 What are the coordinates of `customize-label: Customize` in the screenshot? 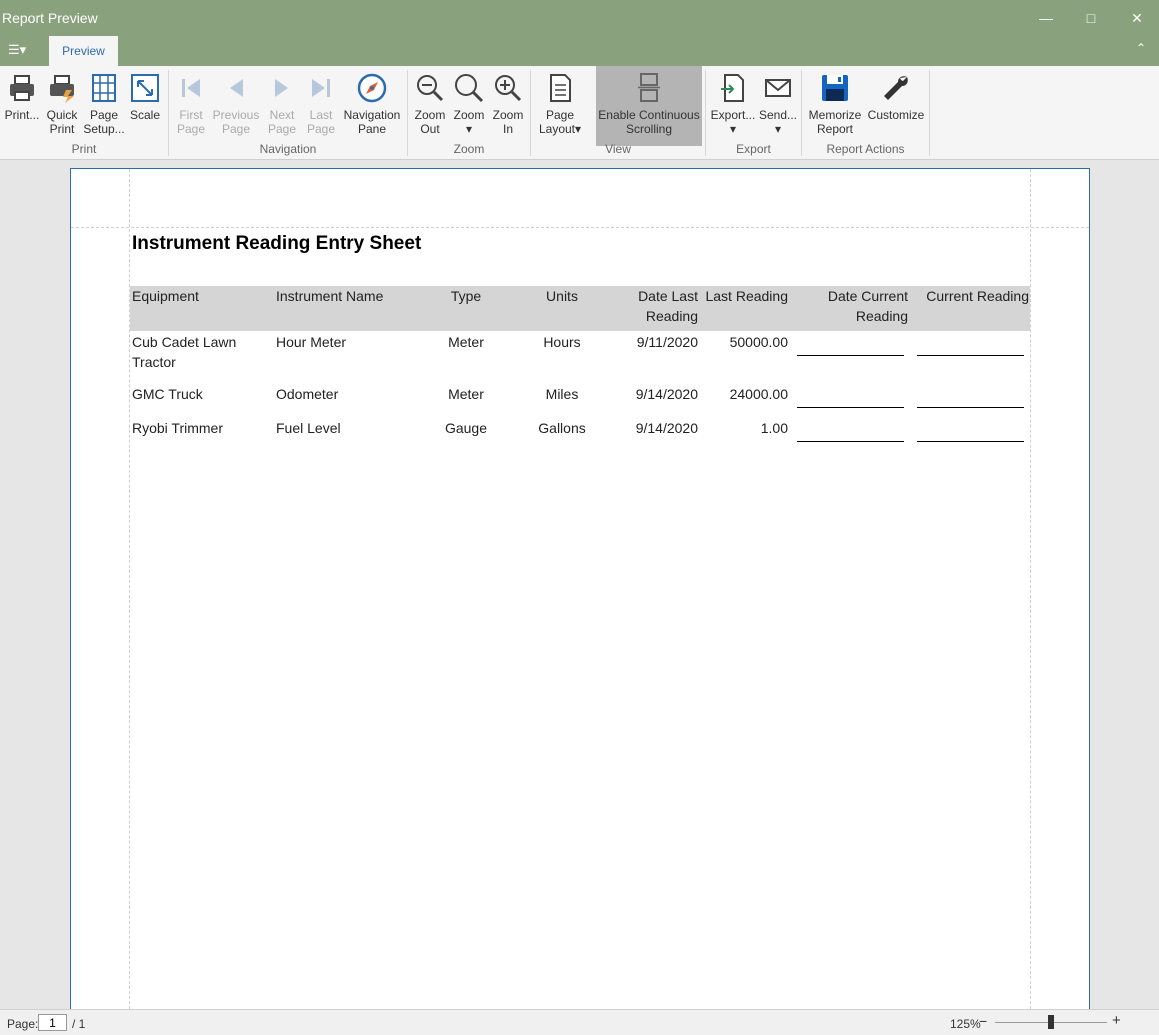 It's located at (896, 115).